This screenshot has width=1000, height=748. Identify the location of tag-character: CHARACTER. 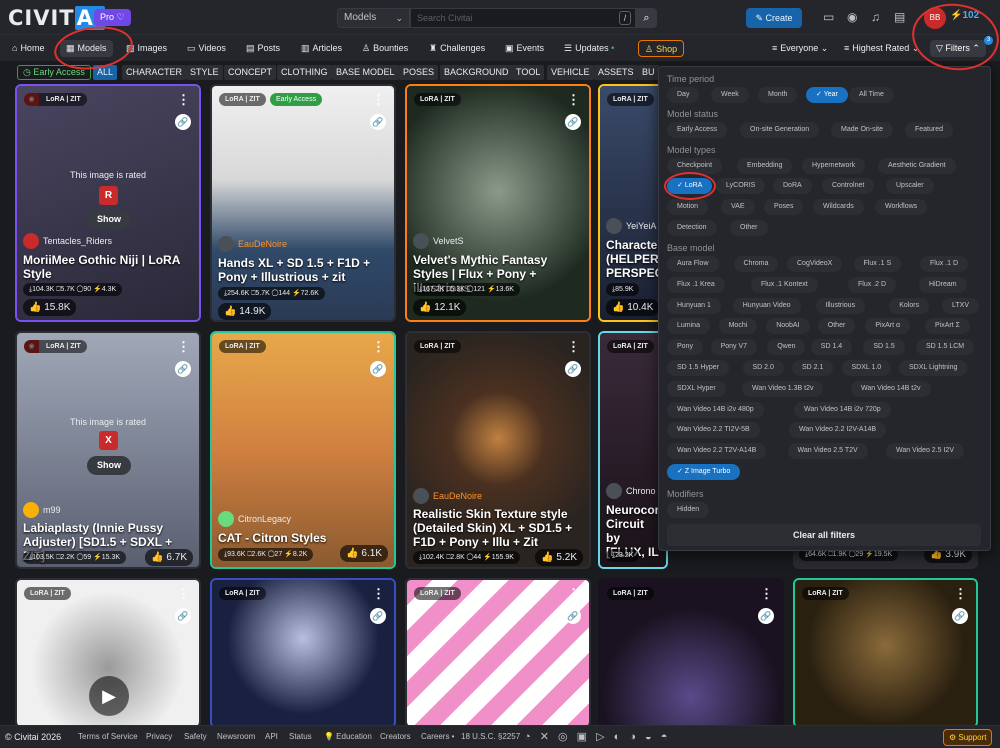
(154, 72).